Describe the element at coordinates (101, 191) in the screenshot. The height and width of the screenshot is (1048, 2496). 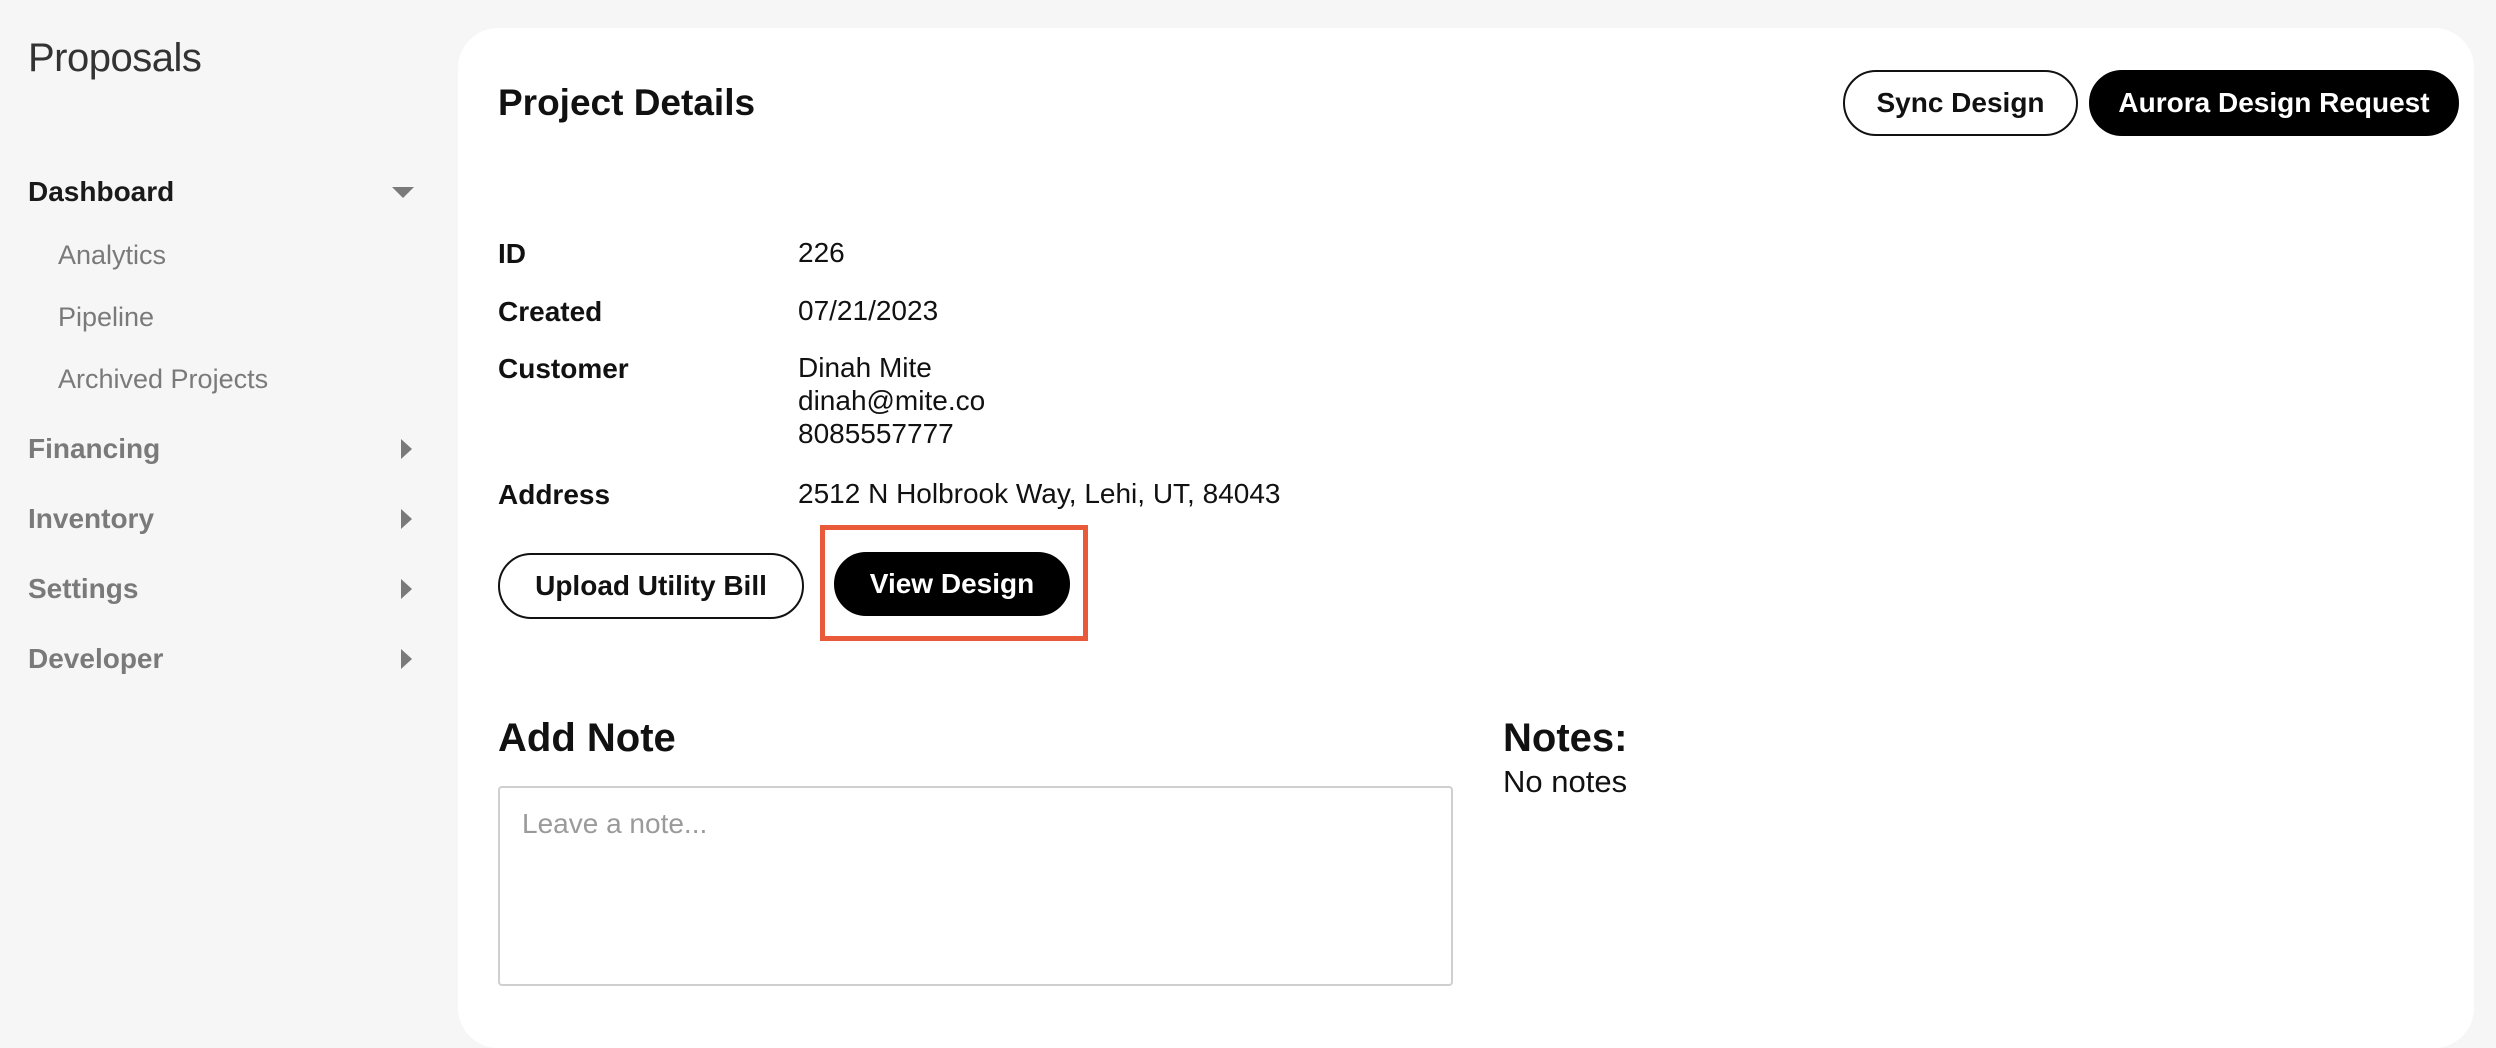
I see `sidebar-item-label: Dashboard` at that location.